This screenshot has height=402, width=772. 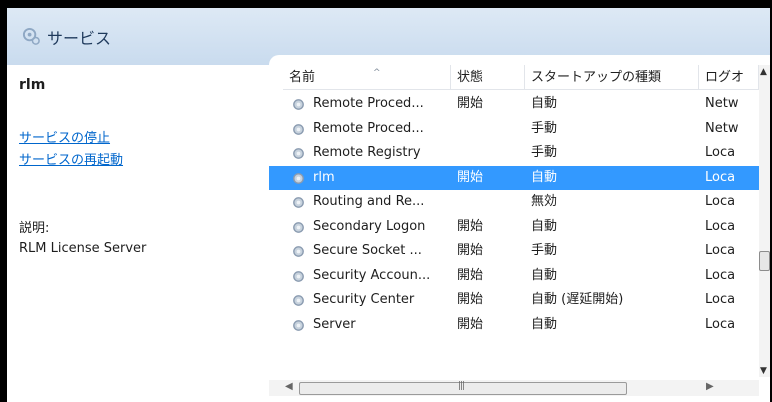 What do you see at coordinates (34, 228) in the screenshot?
I see `description-label: 説明:` at bounding box center [34, 228].